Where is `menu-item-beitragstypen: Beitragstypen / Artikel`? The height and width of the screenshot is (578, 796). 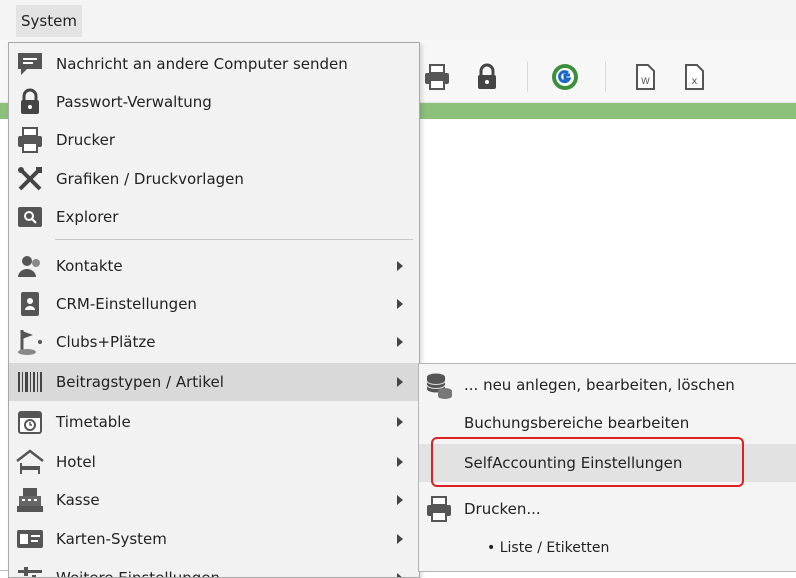 menu-item-beitragstypen: Beitragstypen / Artikel is located at coordinates (214, 382).